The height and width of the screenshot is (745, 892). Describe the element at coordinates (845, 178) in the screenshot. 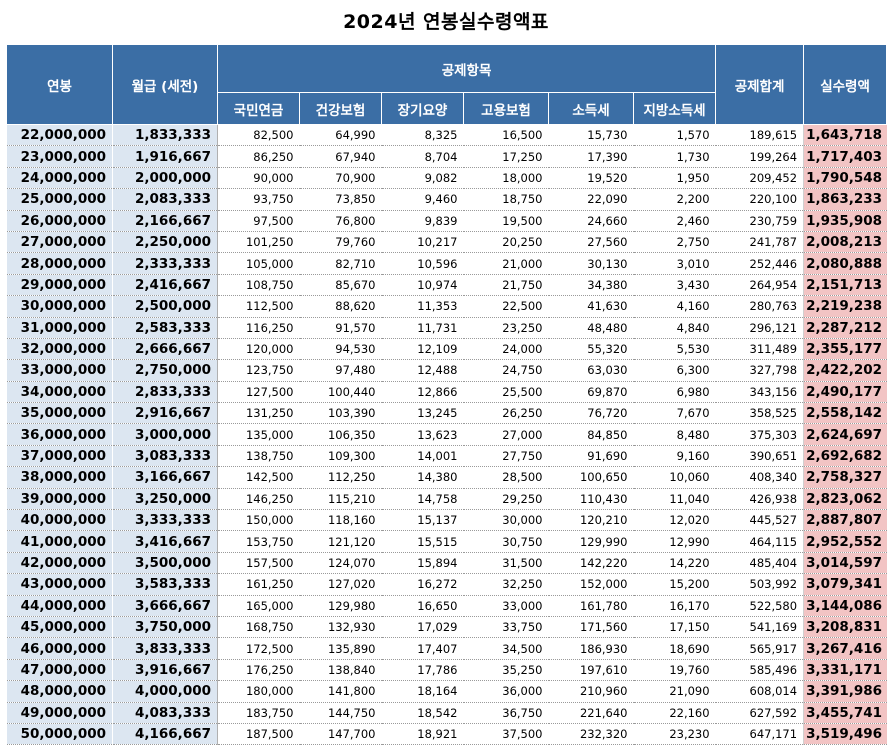

I see `cell-net-pay: 1,790,548` at that location.